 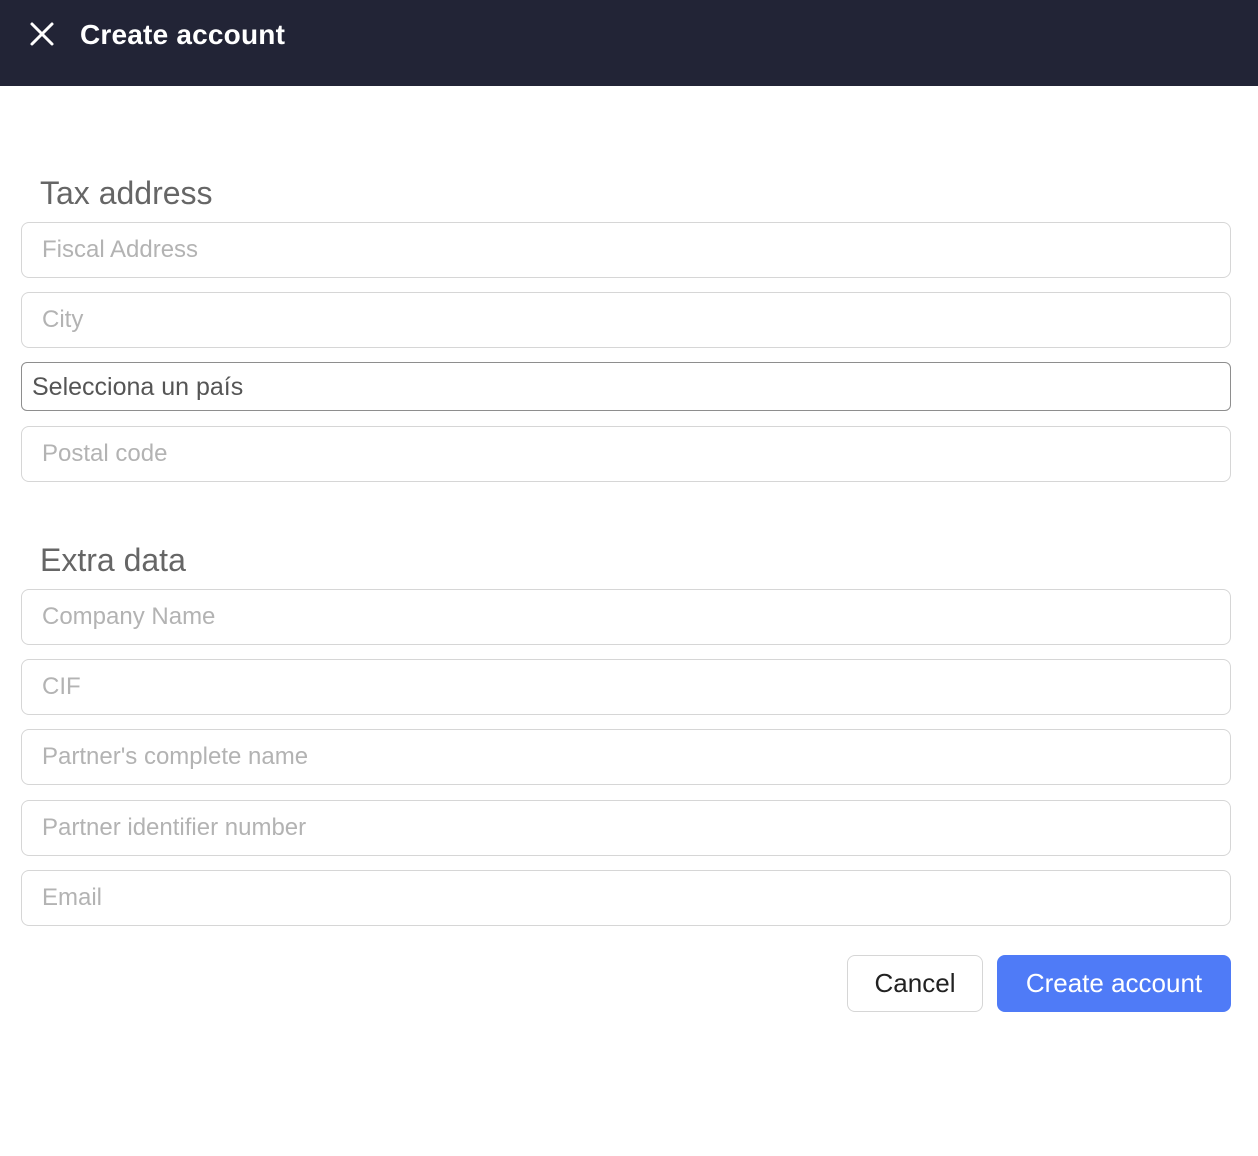 I want to click on city-field, so click(x=626, y=320).